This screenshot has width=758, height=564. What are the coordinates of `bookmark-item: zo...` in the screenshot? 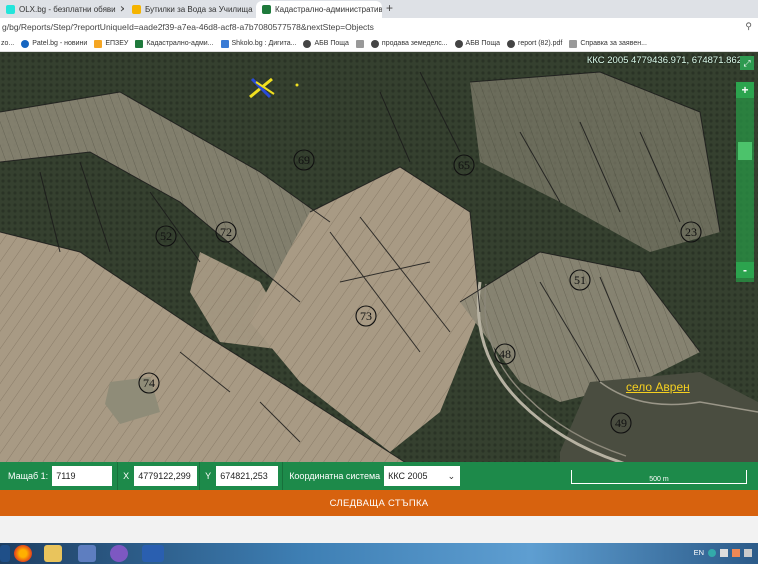 It's located at (7, 43).